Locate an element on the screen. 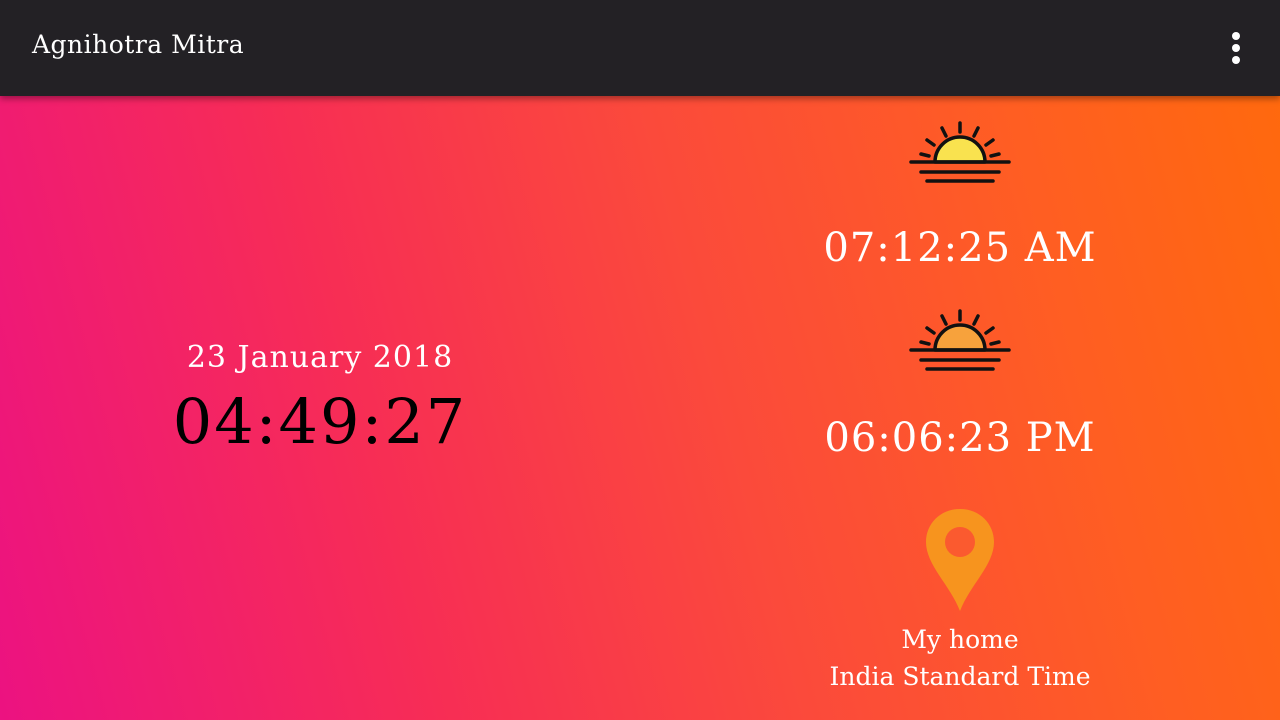 The image size is (1280, 720). location-name: My home is located at coordinates (960, 639).